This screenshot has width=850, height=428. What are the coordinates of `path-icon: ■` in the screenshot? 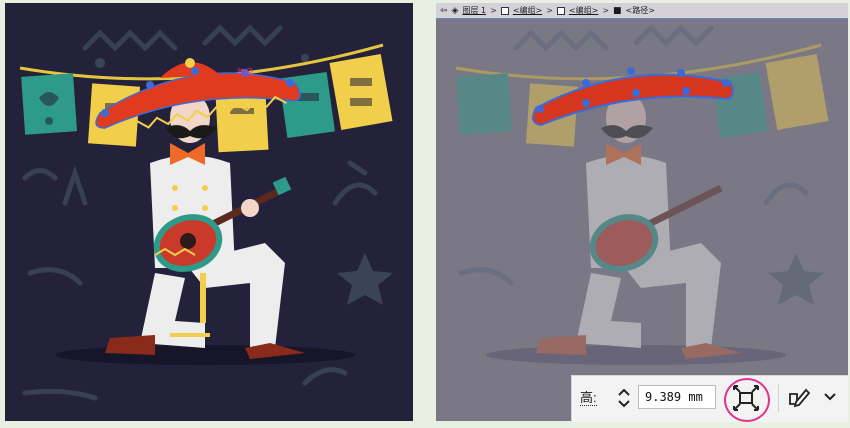 It's located at (617, 10).